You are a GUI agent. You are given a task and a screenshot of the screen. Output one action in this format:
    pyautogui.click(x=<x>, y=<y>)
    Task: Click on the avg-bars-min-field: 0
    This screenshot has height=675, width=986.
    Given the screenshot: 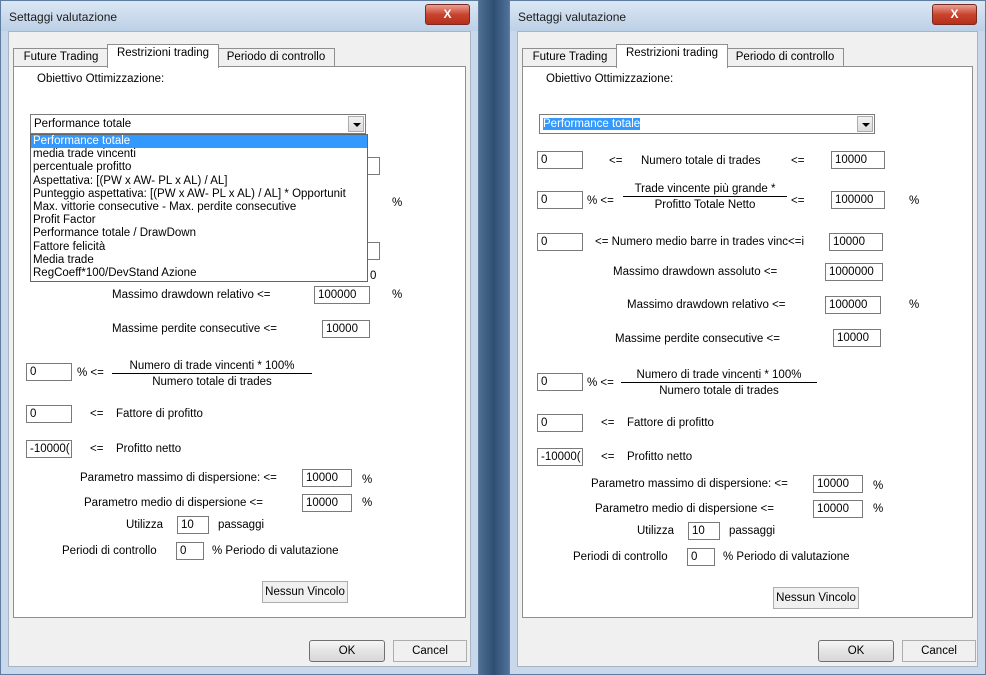 What is the action you would take?
    pyautogui.click(x=560, y=242)
    